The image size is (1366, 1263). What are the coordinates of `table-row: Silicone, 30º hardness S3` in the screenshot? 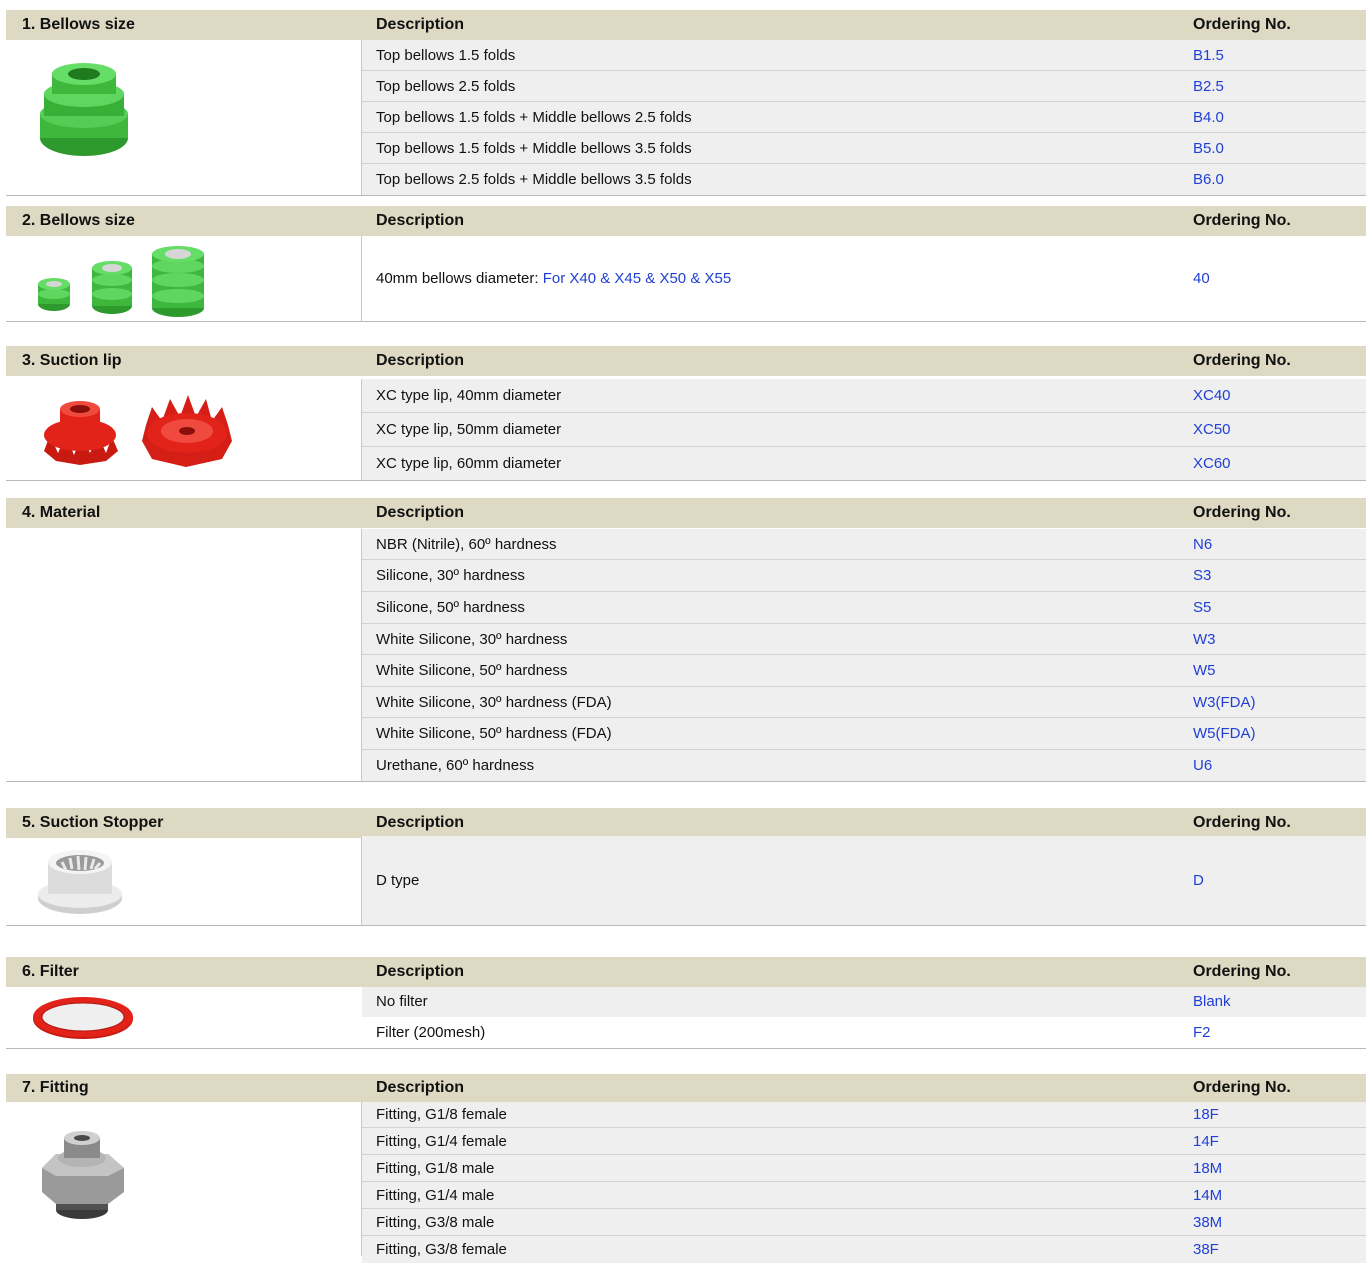 It's located at (864, 576).